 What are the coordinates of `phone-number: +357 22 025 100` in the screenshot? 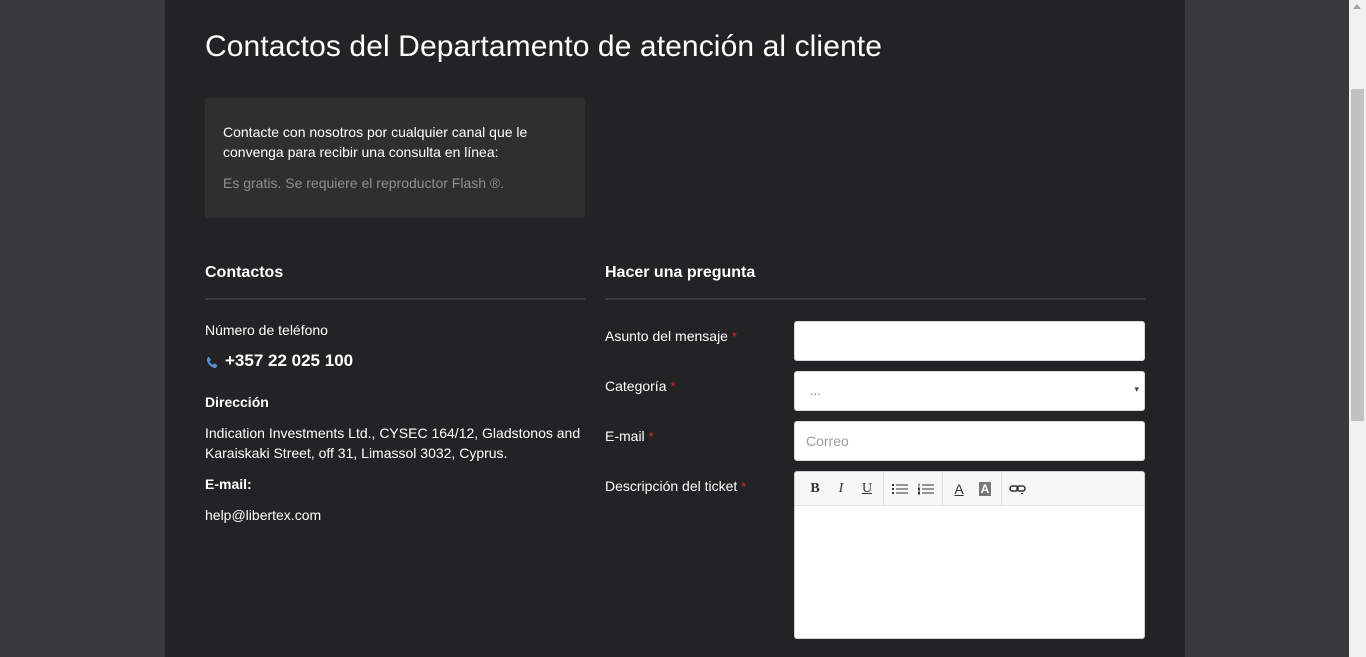 It's located at (289, 361).